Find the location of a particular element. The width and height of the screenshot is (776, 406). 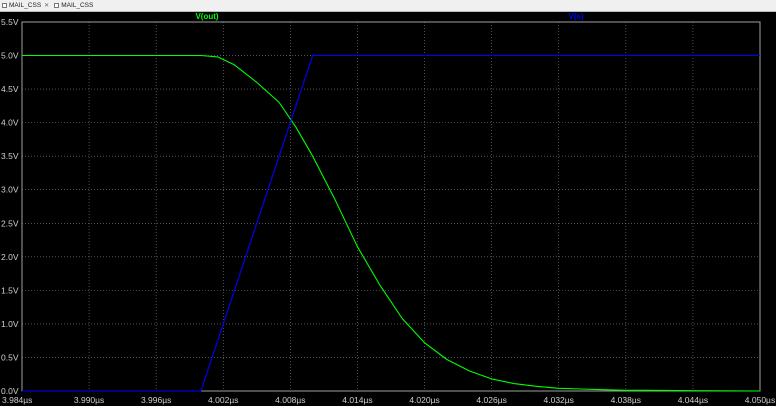

y-tick-label: 0.0V is located at coordinates (10, 391).